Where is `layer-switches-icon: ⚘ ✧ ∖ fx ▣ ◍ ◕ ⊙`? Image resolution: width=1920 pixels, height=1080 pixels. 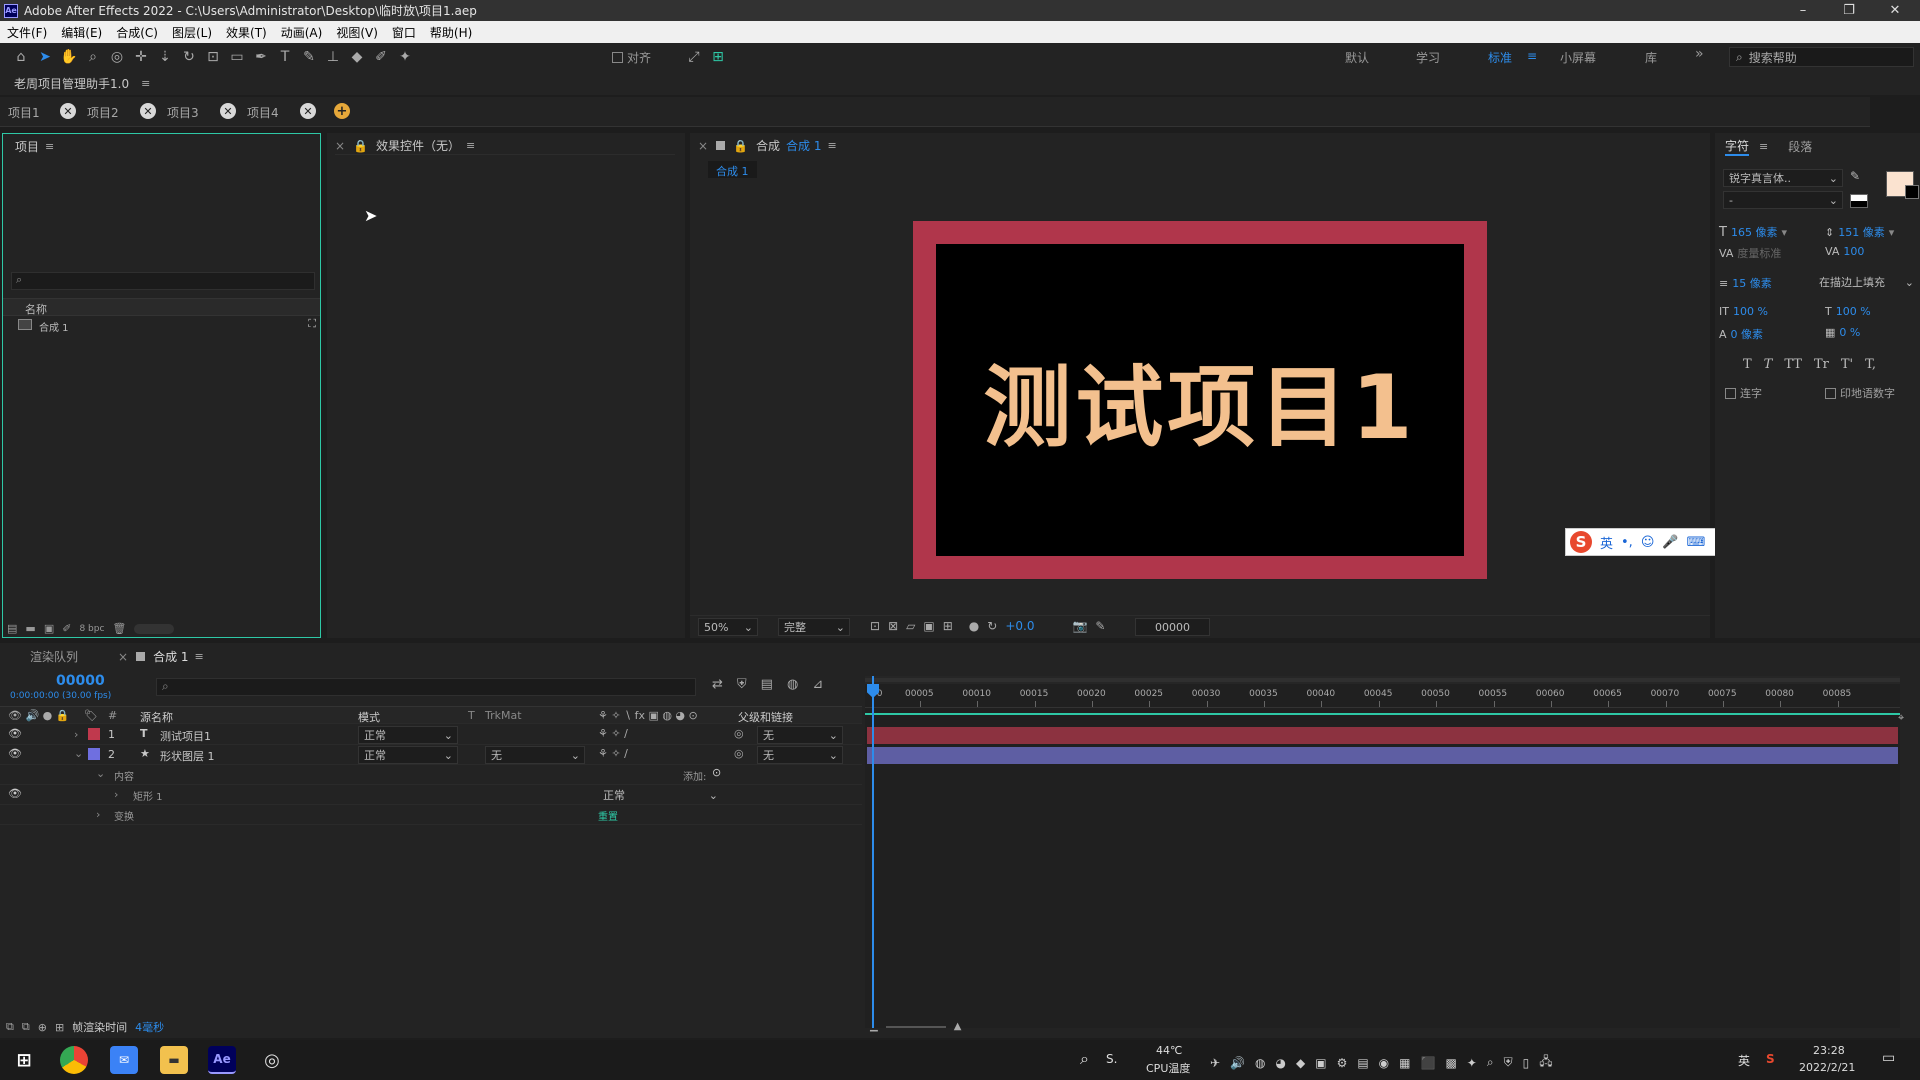 layer-switches-icon: ⚘ ✧ ∖ fx ▣ ◍ ◕ ⊙ is located at coordinates (648, 715).